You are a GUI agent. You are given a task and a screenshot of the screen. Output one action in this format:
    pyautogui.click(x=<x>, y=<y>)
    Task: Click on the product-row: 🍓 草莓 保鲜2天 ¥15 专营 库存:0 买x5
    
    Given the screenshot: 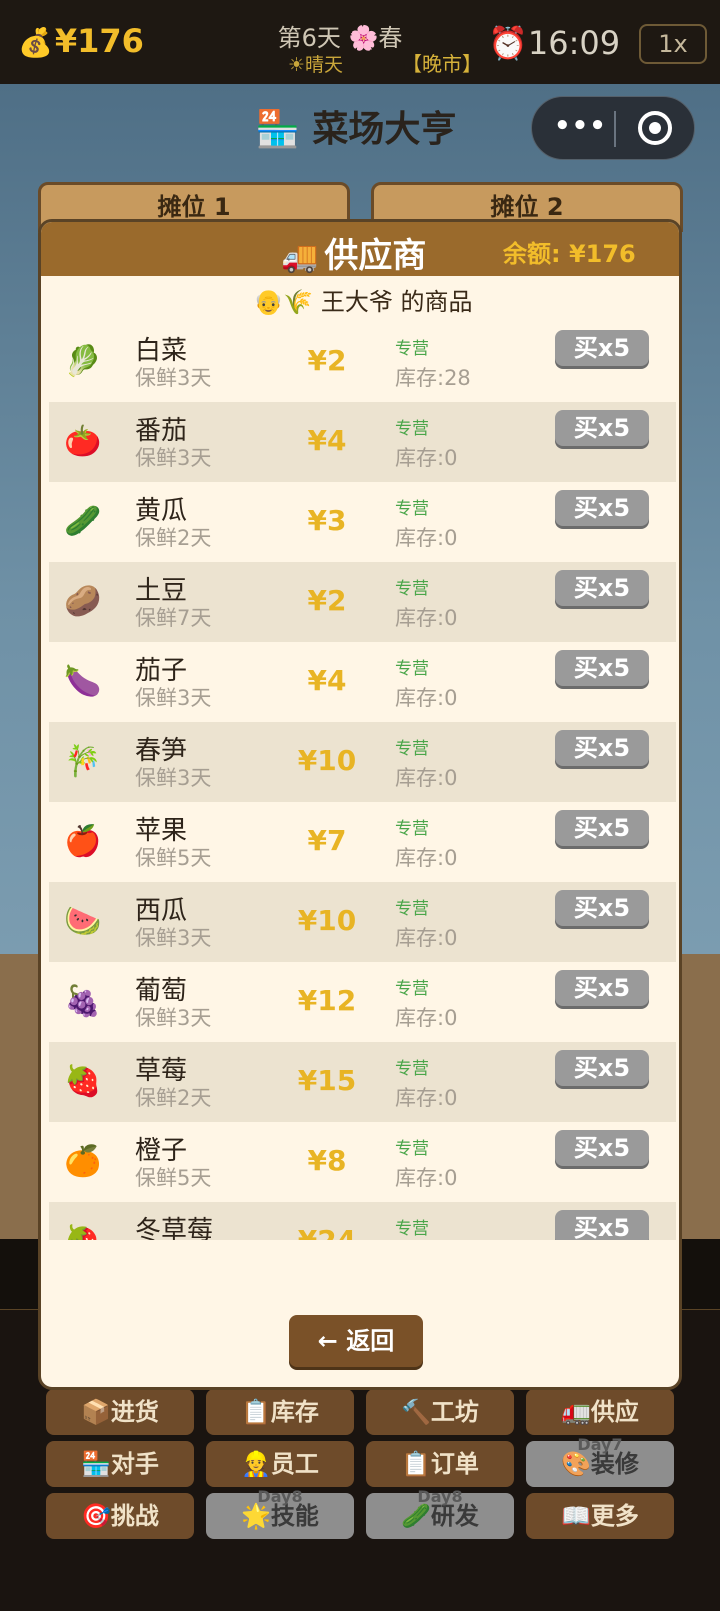 What is the action you would take?
    pyautogui.click(x=362, y=1082)
    